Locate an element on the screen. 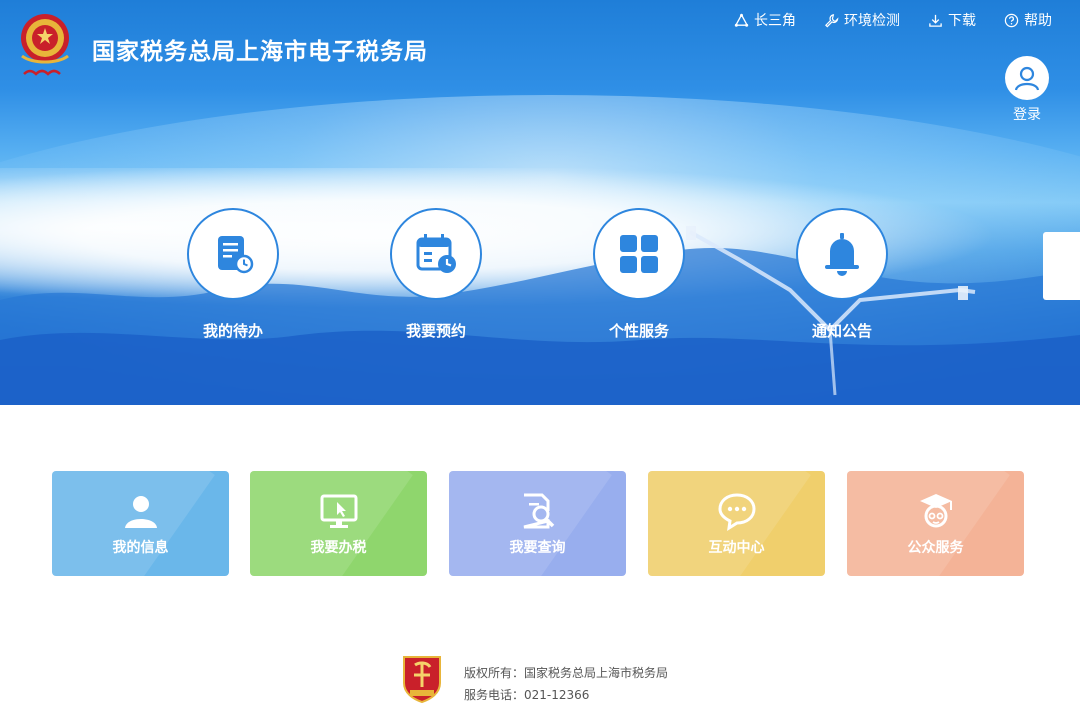 This screenshot has height=713, width=1080. quick-label: 通知公告 is located at coordinates (841, 331).